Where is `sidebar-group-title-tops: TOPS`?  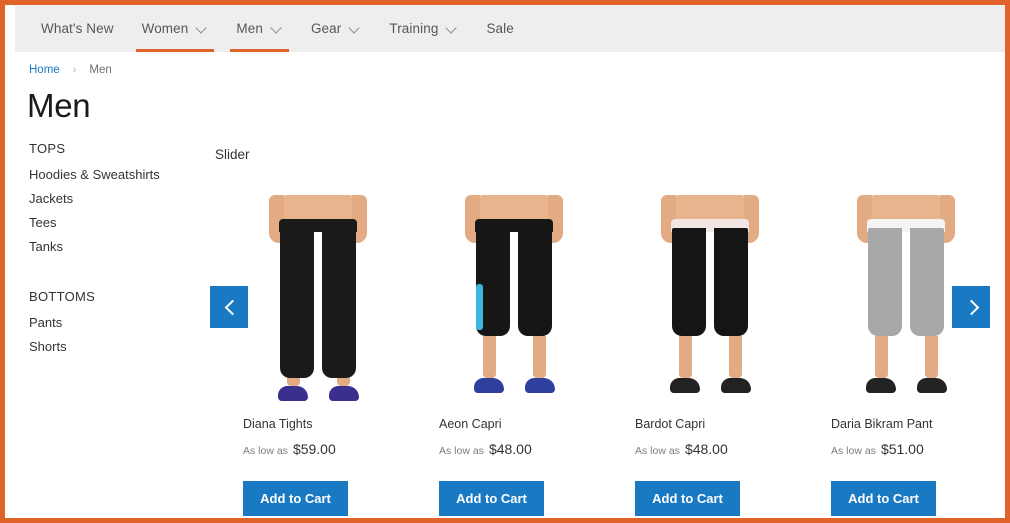 sidebar-group-title-tops: TOPS is located at coordinates (47, 148).